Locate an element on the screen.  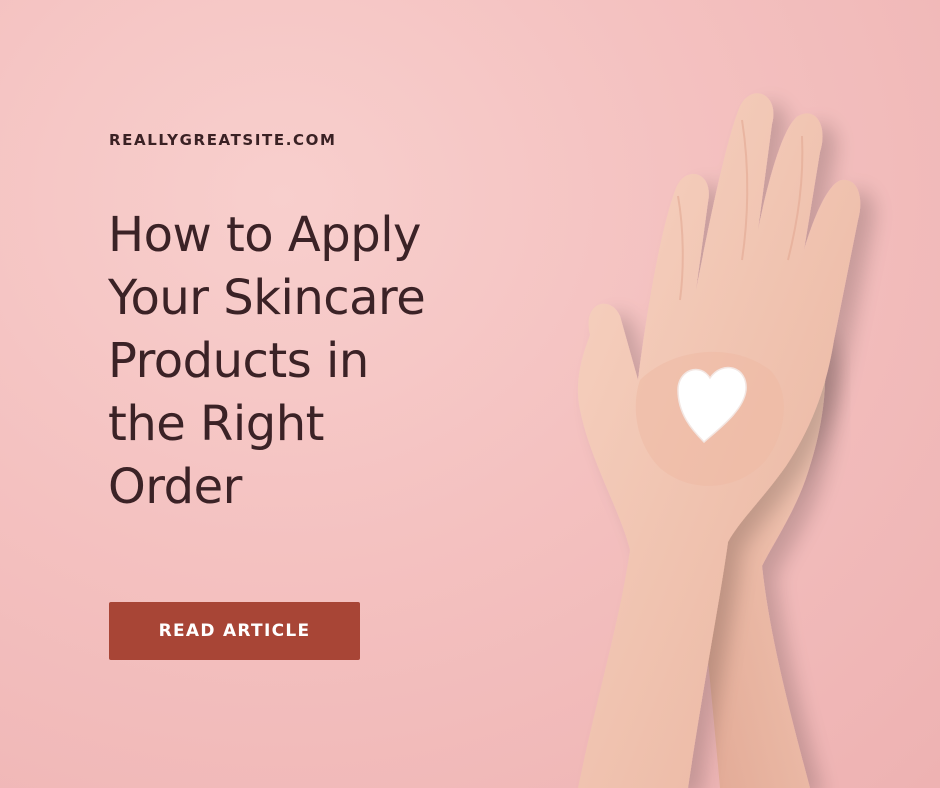
headline-line-1: How to Apply is located at coordinates (264, 235).